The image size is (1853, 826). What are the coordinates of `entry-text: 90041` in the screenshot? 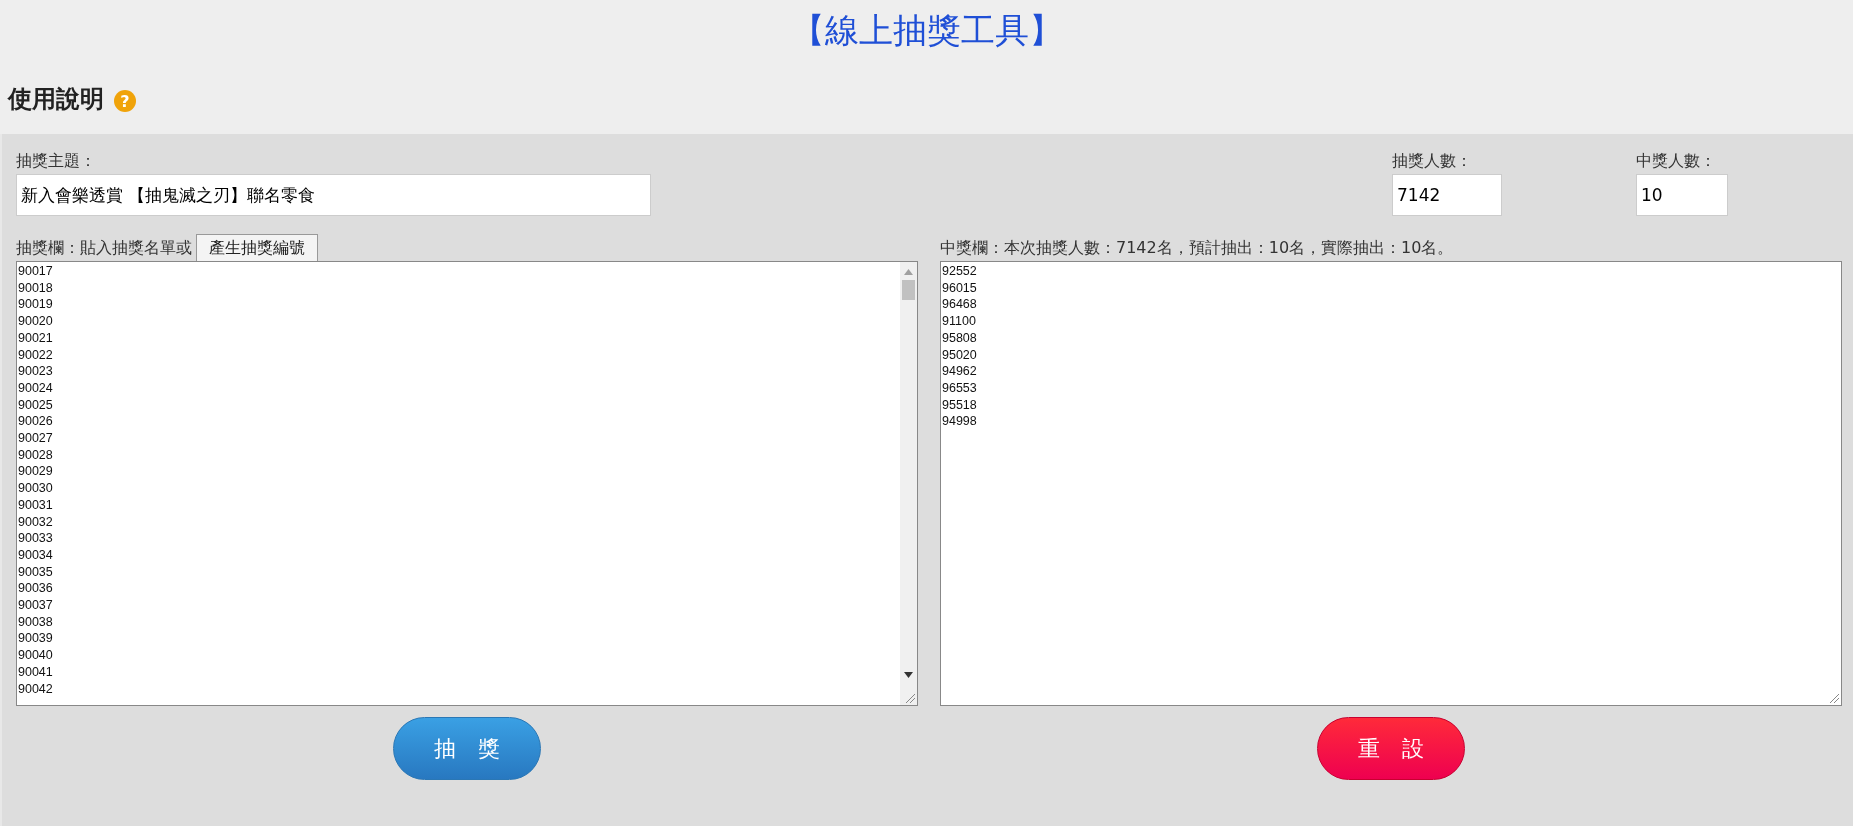 It's located at (35, 672).